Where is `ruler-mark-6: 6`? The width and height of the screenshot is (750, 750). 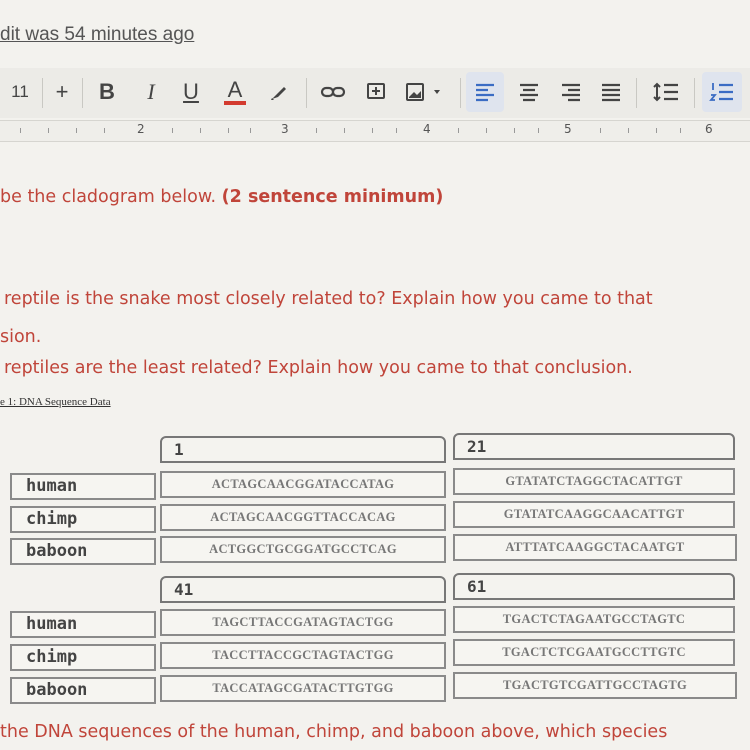
ruler-mark-6: 6 is located at coordinates (709, 129).